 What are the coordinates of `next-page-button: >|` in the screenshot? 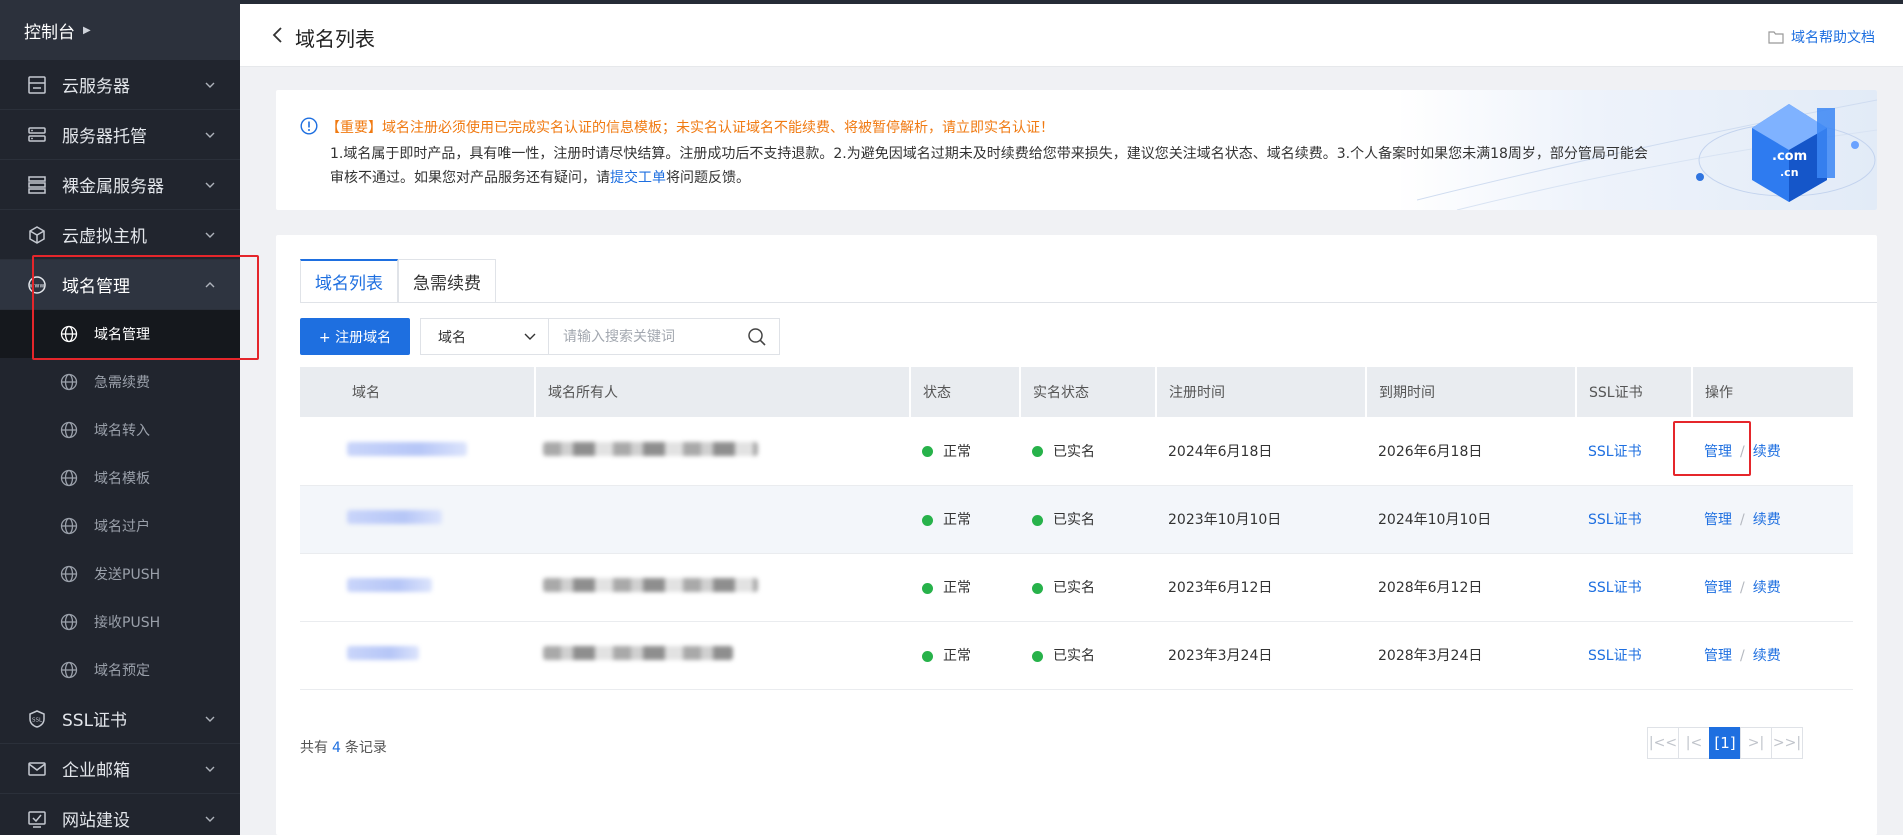 It's located at (1756, 743).